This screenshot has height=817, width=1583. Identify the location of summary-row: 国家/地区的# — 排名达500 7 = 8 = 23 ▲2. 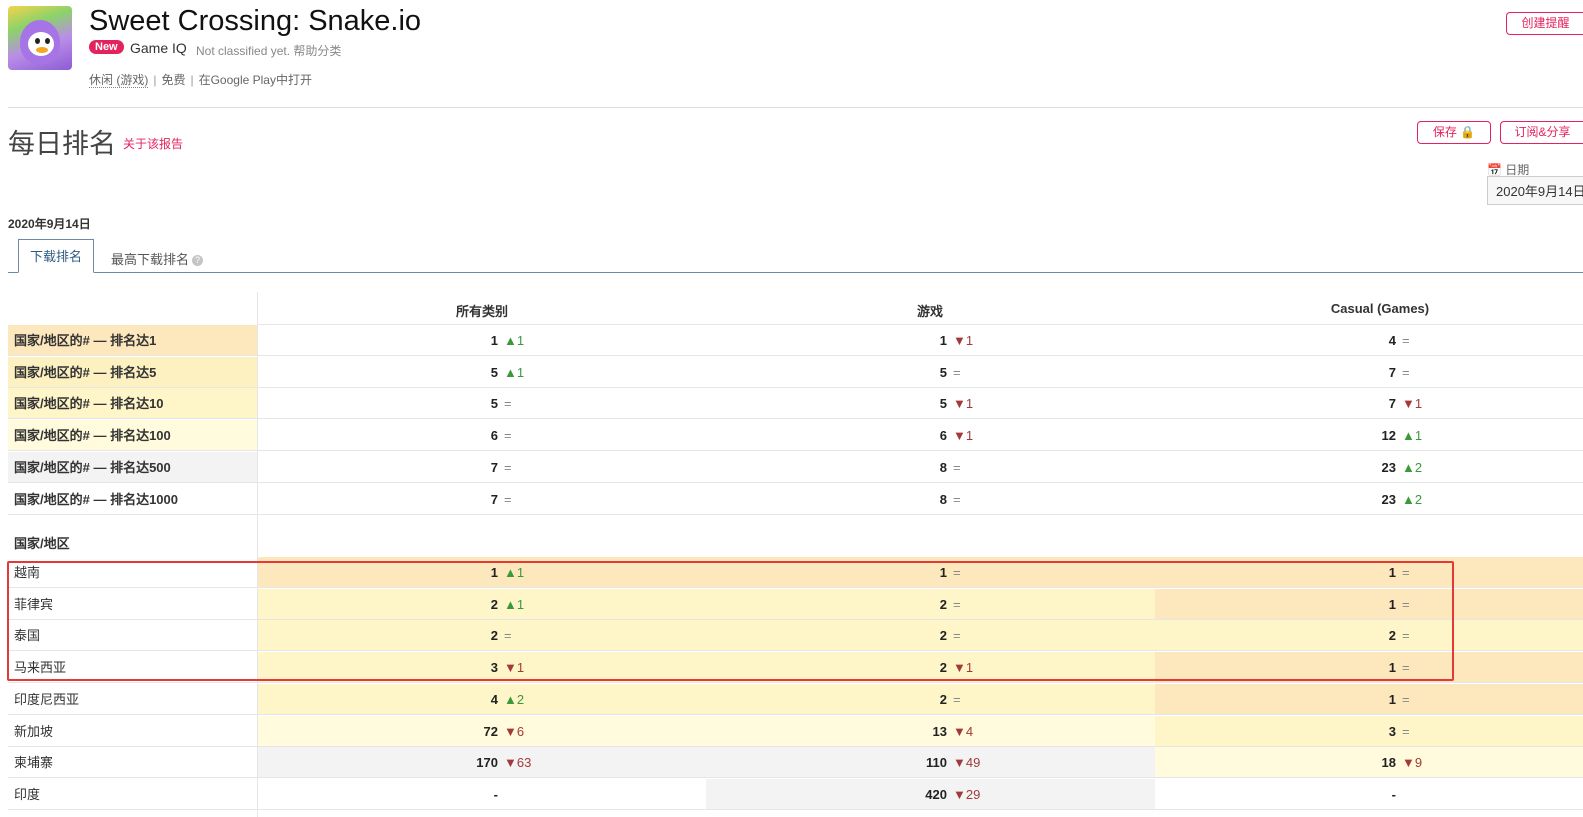
(795, 467).